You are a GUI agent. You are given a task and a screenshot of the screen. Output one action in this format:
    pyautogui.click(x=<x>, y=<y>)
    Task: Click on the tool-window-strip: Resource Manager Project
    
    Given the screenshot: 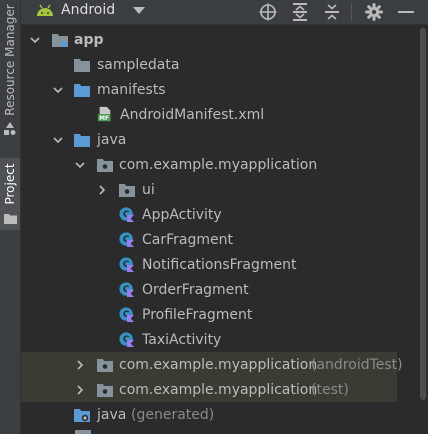 What is the action you would take?
    pyautogui.click(x=10, y=217)
    